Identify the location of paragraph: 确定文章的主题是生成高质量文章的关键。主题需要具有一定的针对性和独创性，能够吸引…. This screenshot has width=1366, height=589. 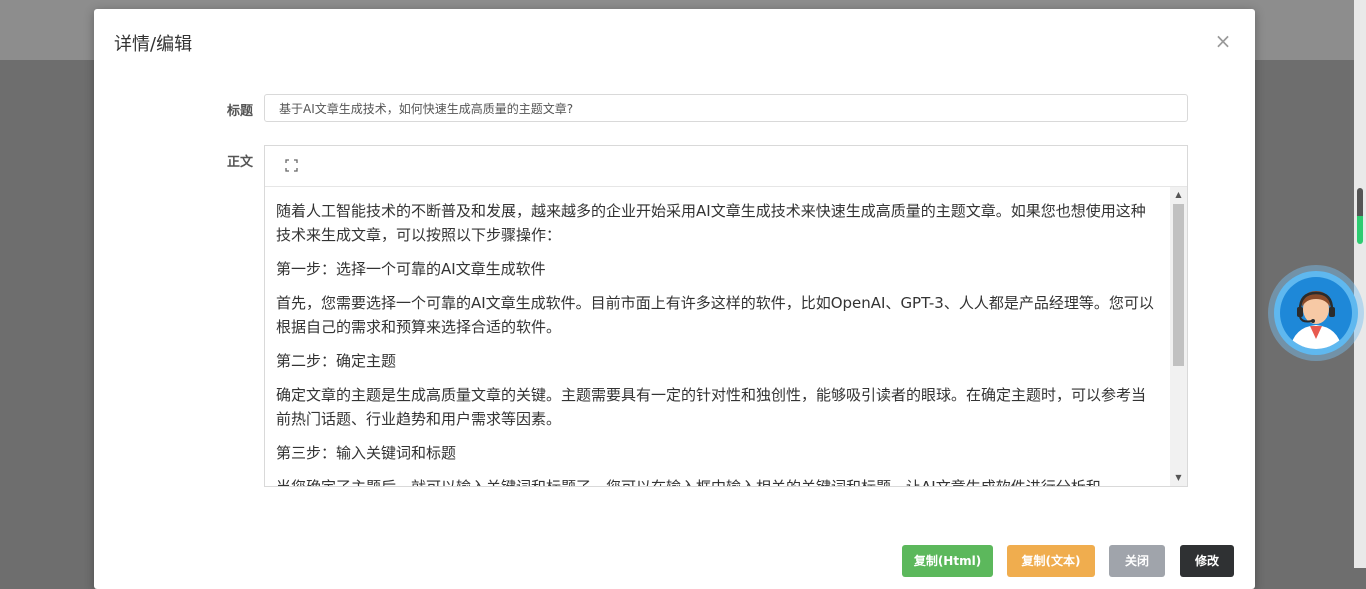
(711, 407).